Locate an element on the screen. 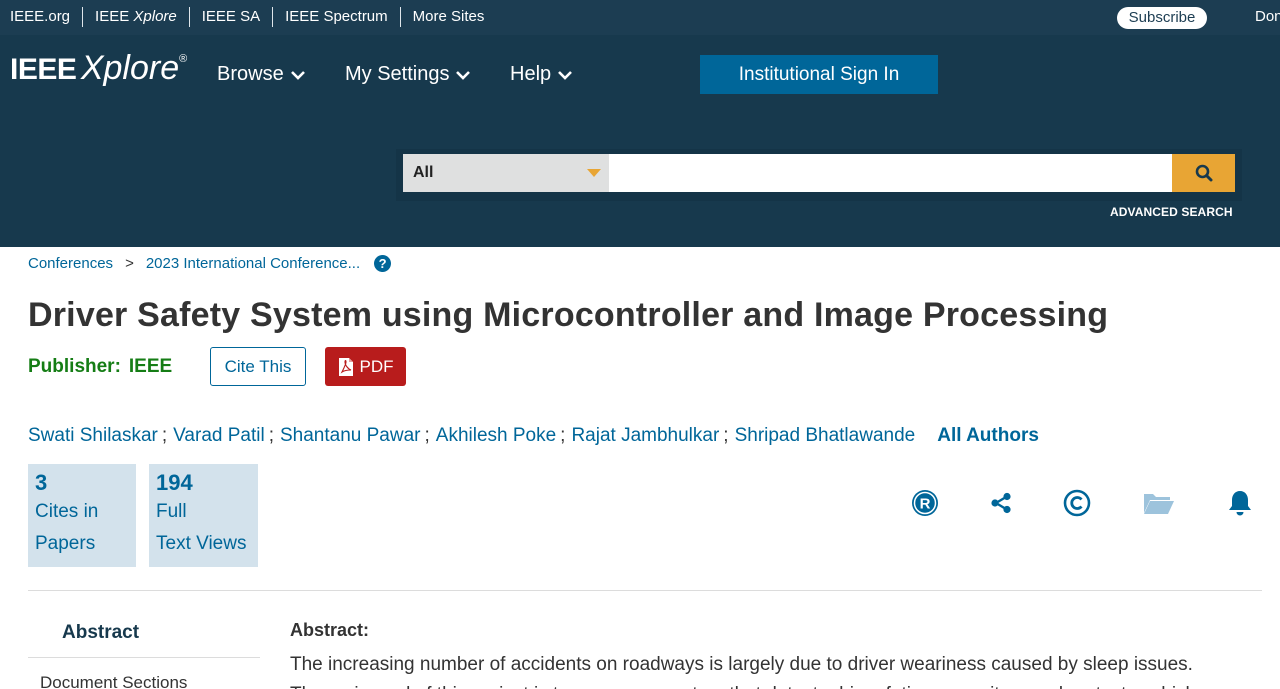  subscribe-button: Subscribe is located at coordinates (1162, 18).